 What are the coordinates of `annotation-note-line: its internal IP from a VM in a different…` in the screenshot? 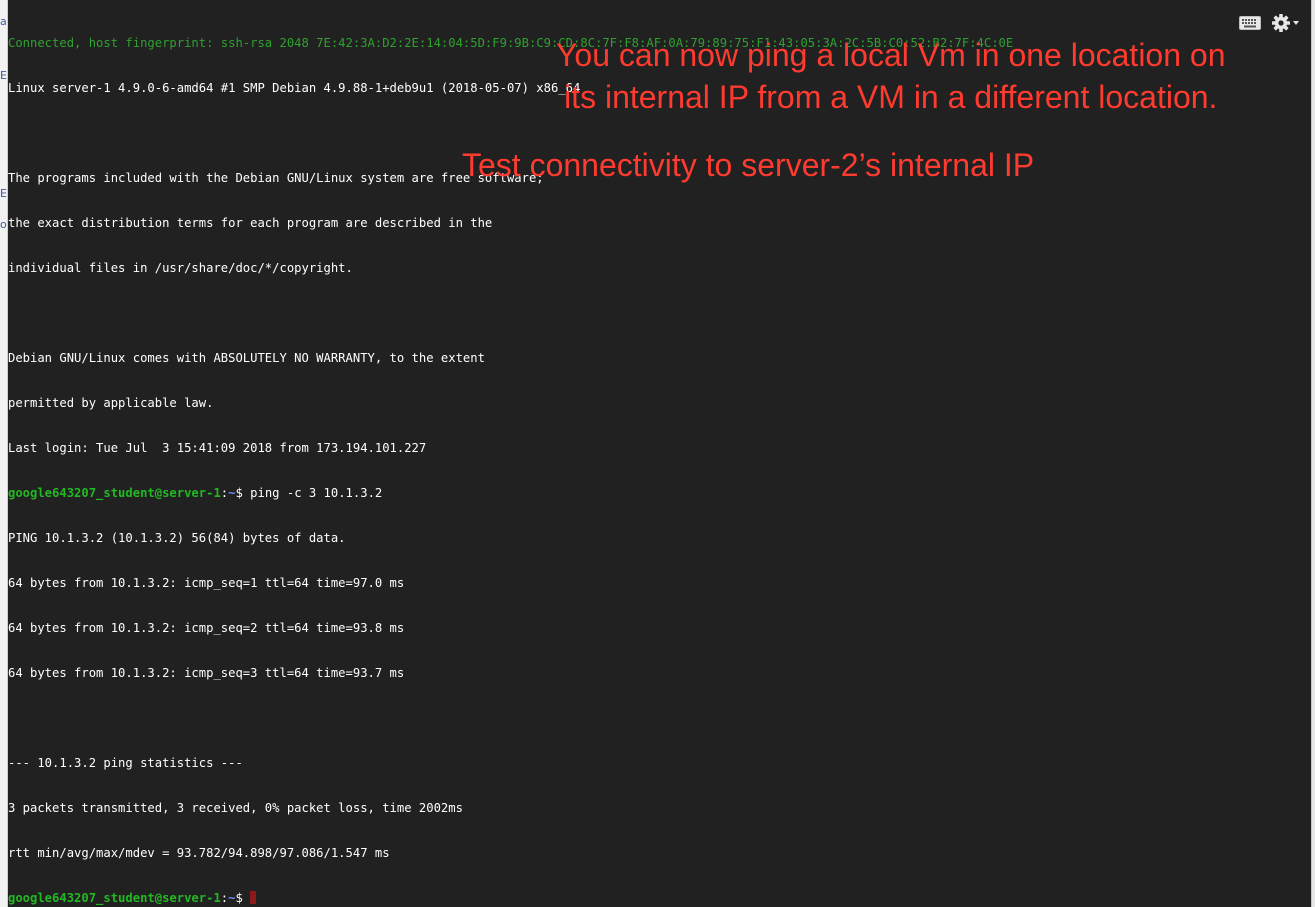 It's located at (891, 97).